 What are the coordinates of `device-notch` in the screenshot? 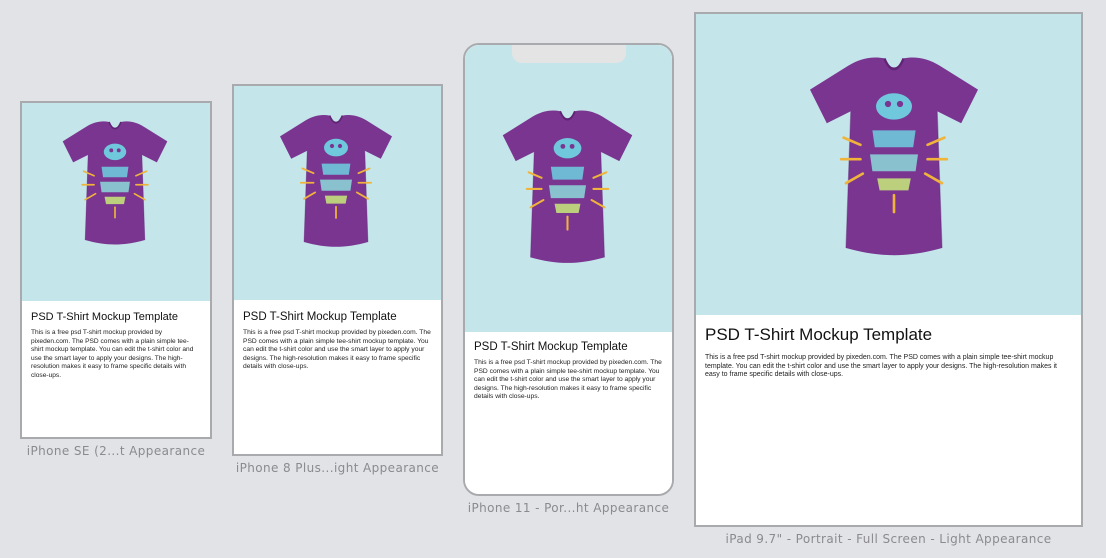 It's located at (568, 54).